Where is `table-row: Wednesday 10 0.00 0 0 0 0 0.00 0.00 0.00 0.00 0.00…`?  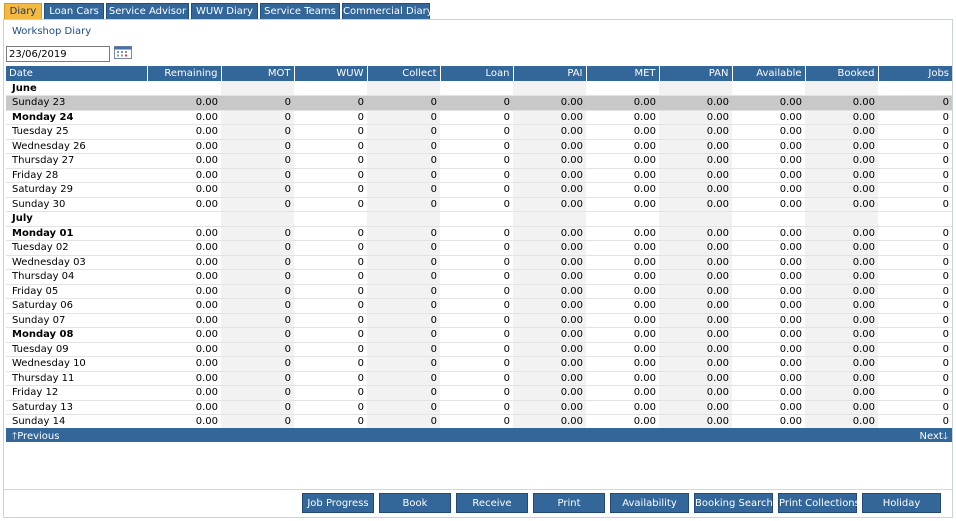 table-row: Wednesday 10 0.00 0 0 0 0 0.00 0.00 0.00 0.00 0.00… is located at coordinates (479, 364).